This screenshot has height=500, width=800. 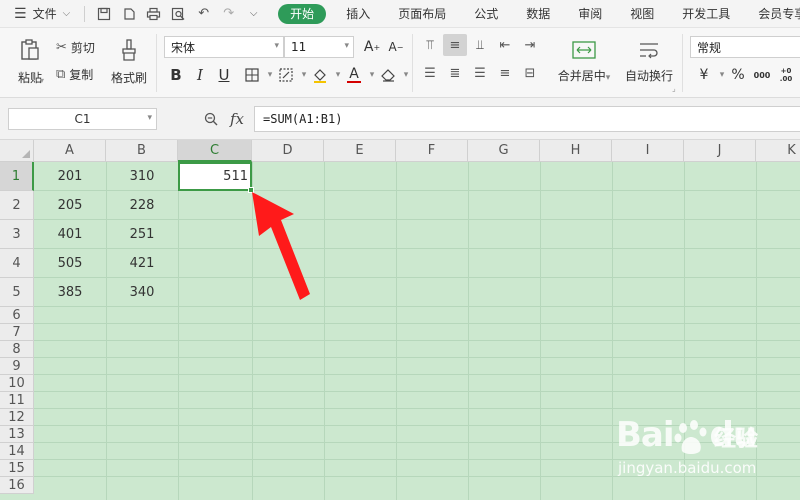 I want to click on cut-button: ✂ 剪切, so click(x=75, y=47).